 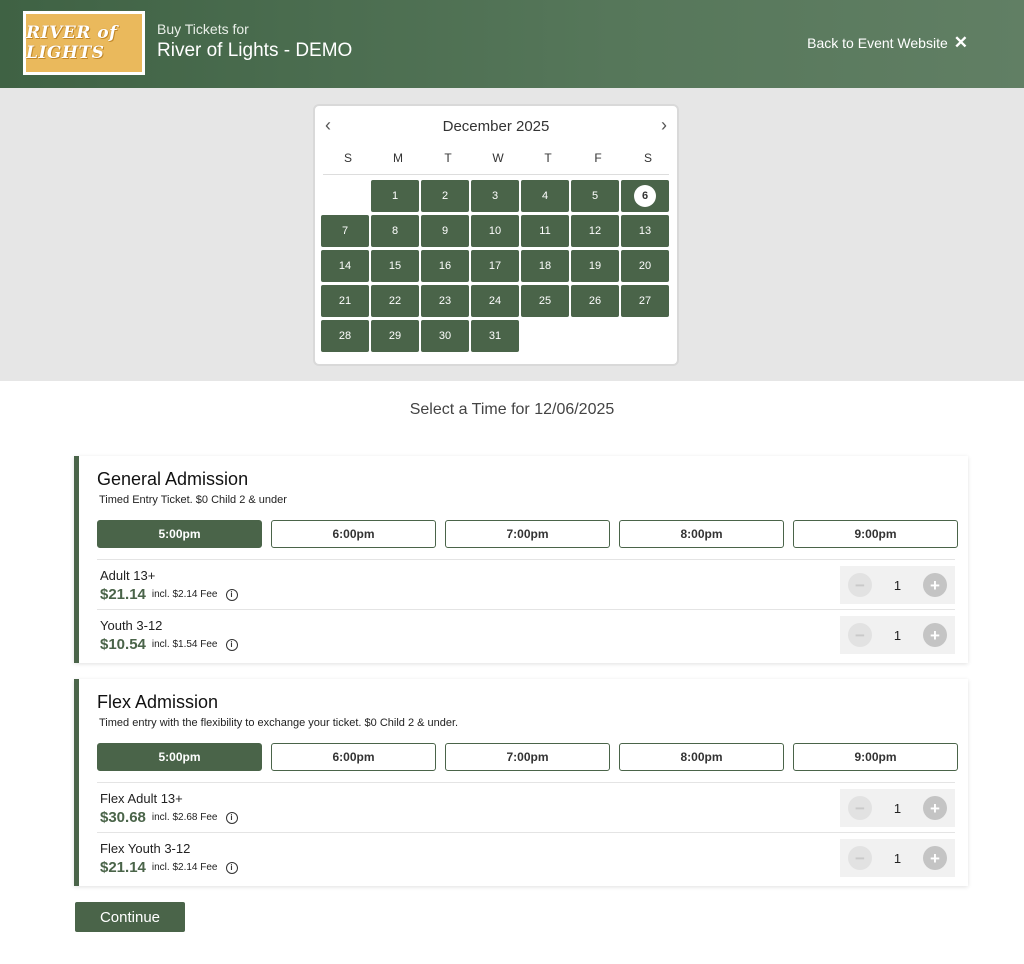 What do you see at coordinates (395, 231) in the screenshot?
I see `calendar-day: 8` at bounding box center [395, 231].